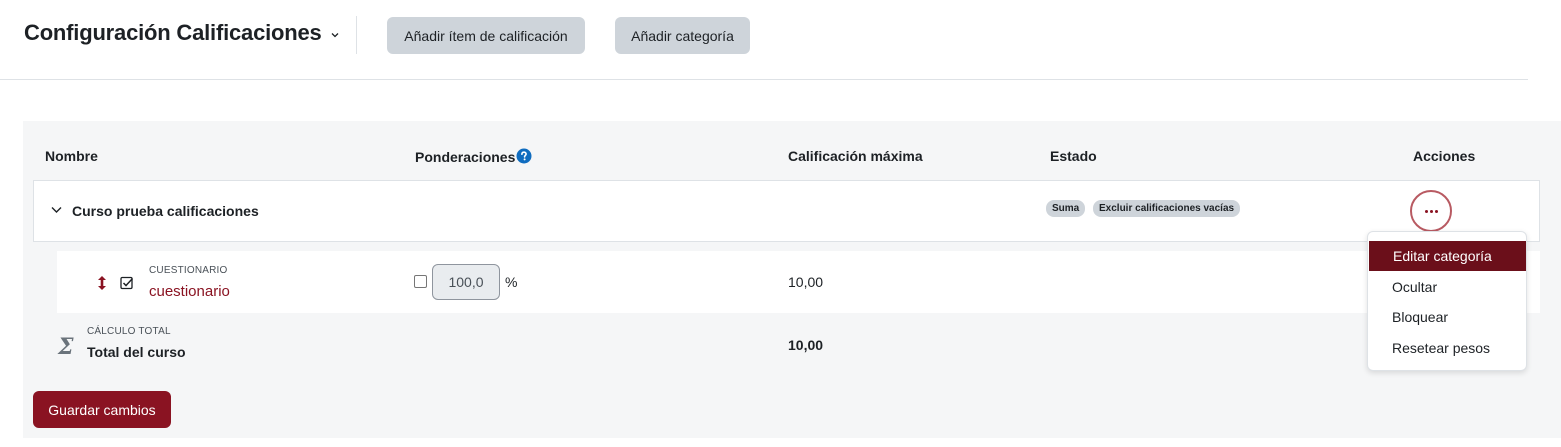  What do you see at coordinates (102, 283) in the screenshot?
I see `move-icon` at bounding box center [102, 283].